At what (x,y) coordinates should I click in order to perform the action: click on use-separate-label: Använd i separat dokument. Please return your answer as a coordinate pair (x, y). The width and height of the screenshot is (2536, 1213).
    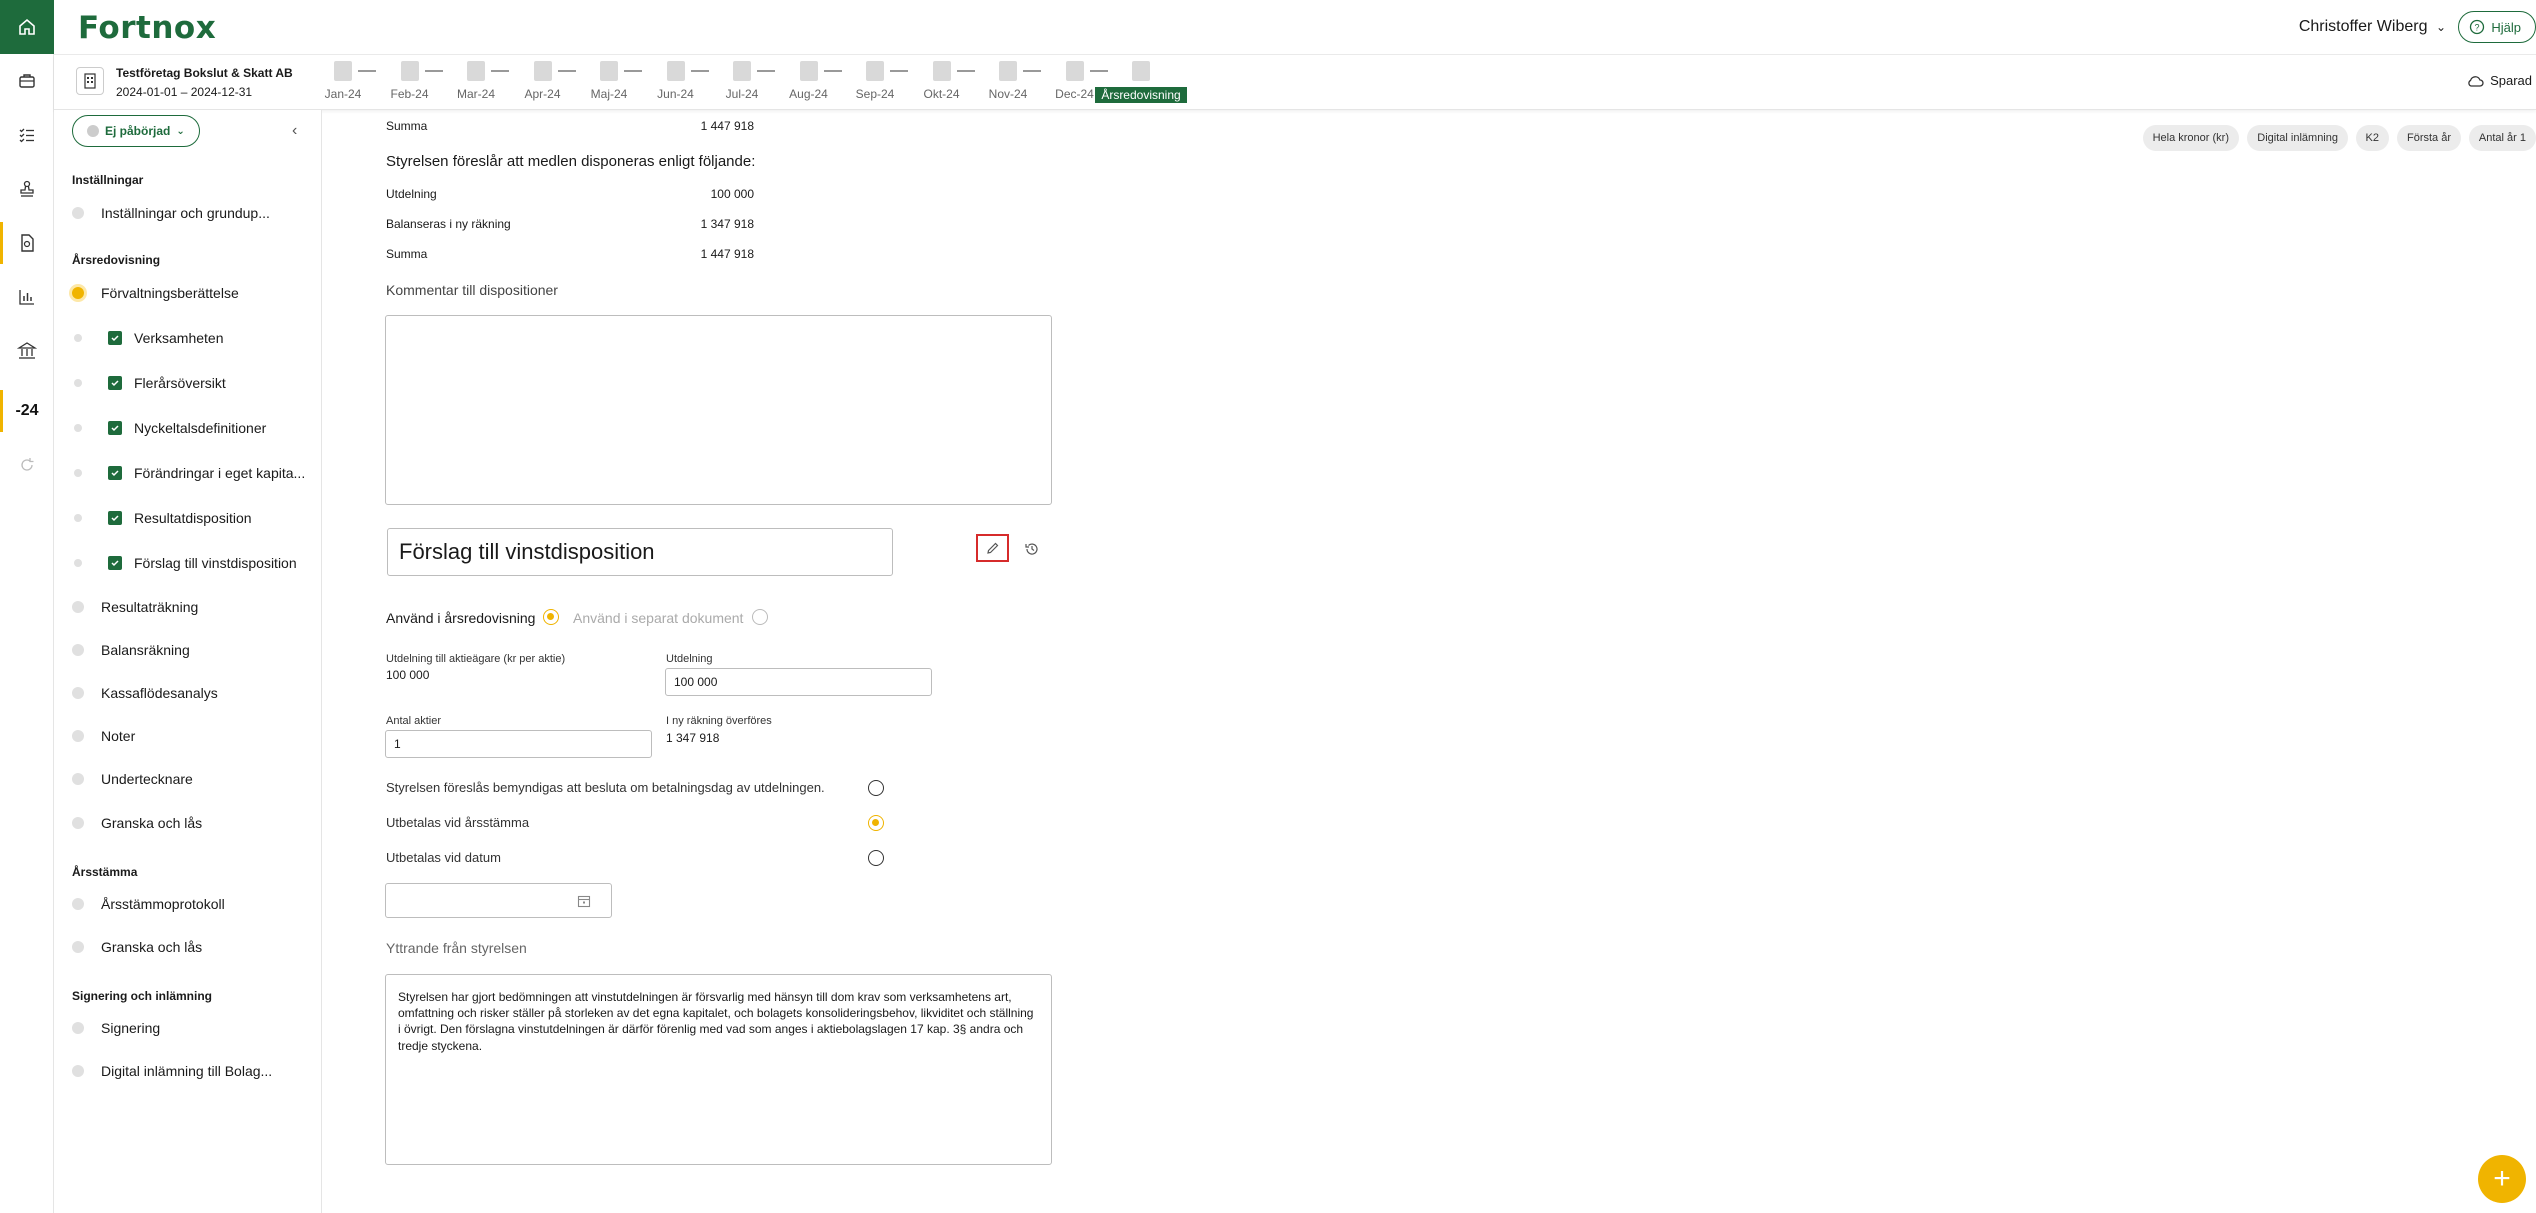
    Looking at the image, I should click on (658, 618).